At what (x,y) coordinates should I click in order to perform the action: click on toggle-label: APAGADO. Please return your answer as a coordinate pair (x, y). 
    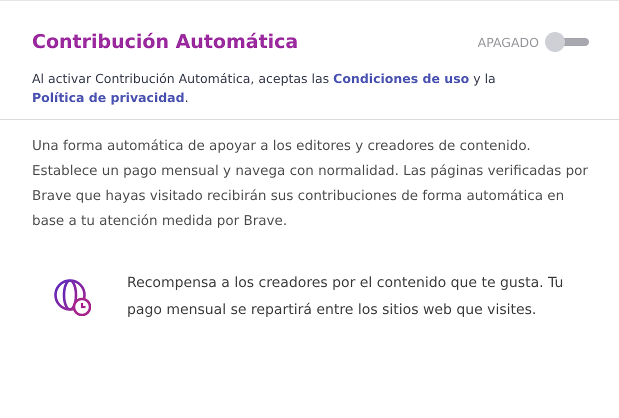
    Looking at the image, I should click on (508, 42).